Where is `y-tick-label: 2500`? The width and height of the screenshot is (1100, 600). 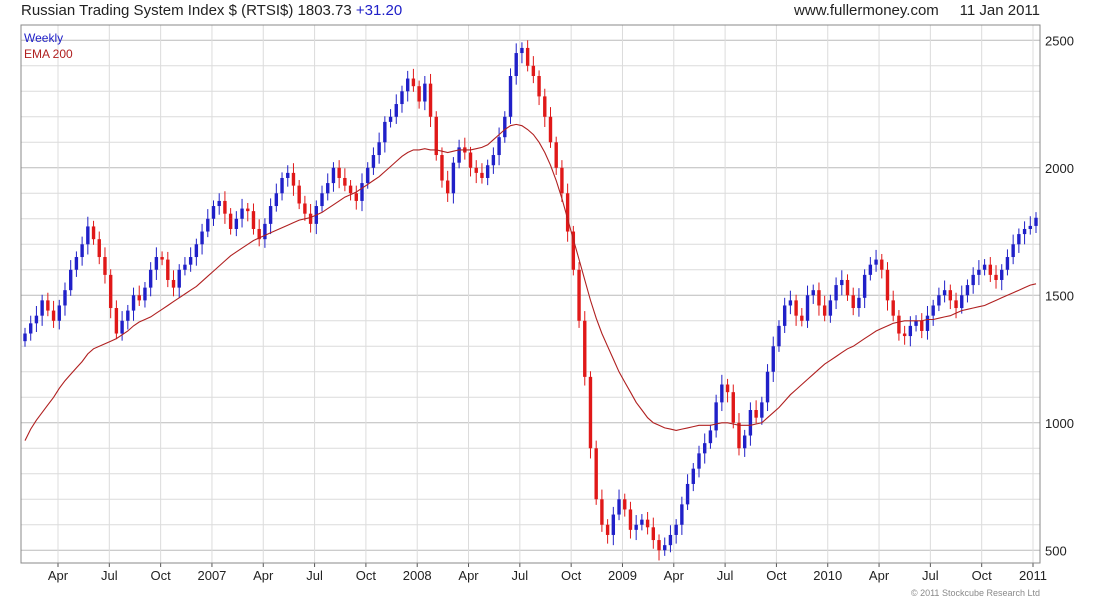 y-tick-label: 2500 is located at coordinates (1059, 40).